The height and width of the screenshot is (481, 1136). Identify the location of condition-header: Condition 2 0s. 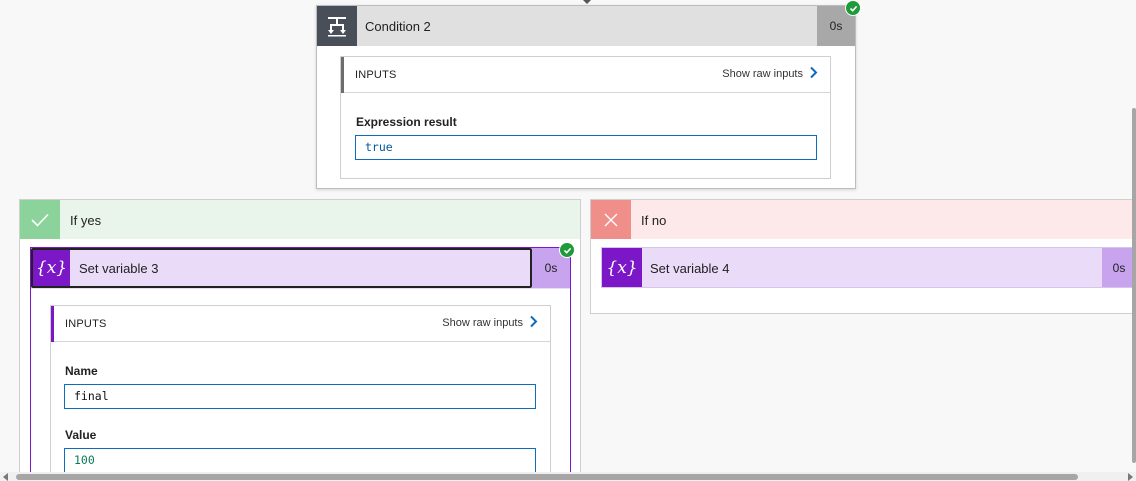
(586, 26).